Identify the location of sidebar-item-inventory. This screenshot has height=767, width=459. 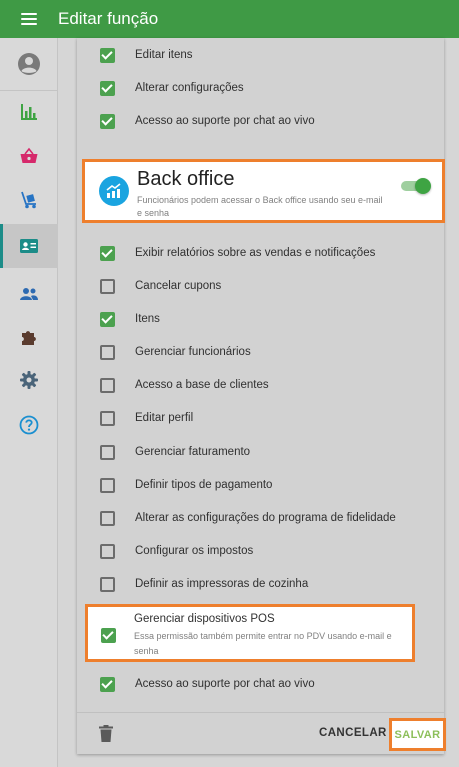
(29, 200).